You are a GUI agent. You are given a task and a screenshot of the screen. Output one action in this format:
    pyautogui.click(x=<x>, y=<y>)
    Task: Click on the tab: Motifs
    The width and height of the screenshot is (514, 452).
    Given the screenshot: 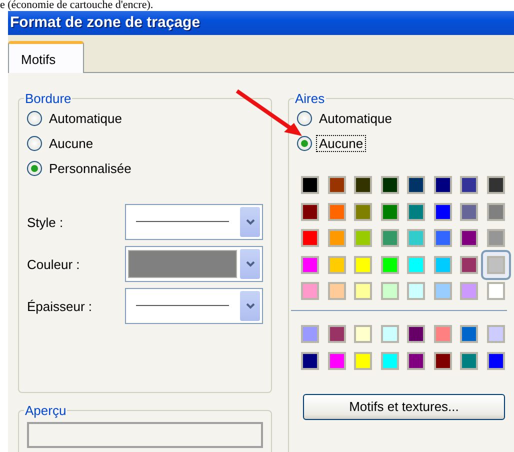 What is the action you would take?
    pyautogui.click(x=46, y=57)
    